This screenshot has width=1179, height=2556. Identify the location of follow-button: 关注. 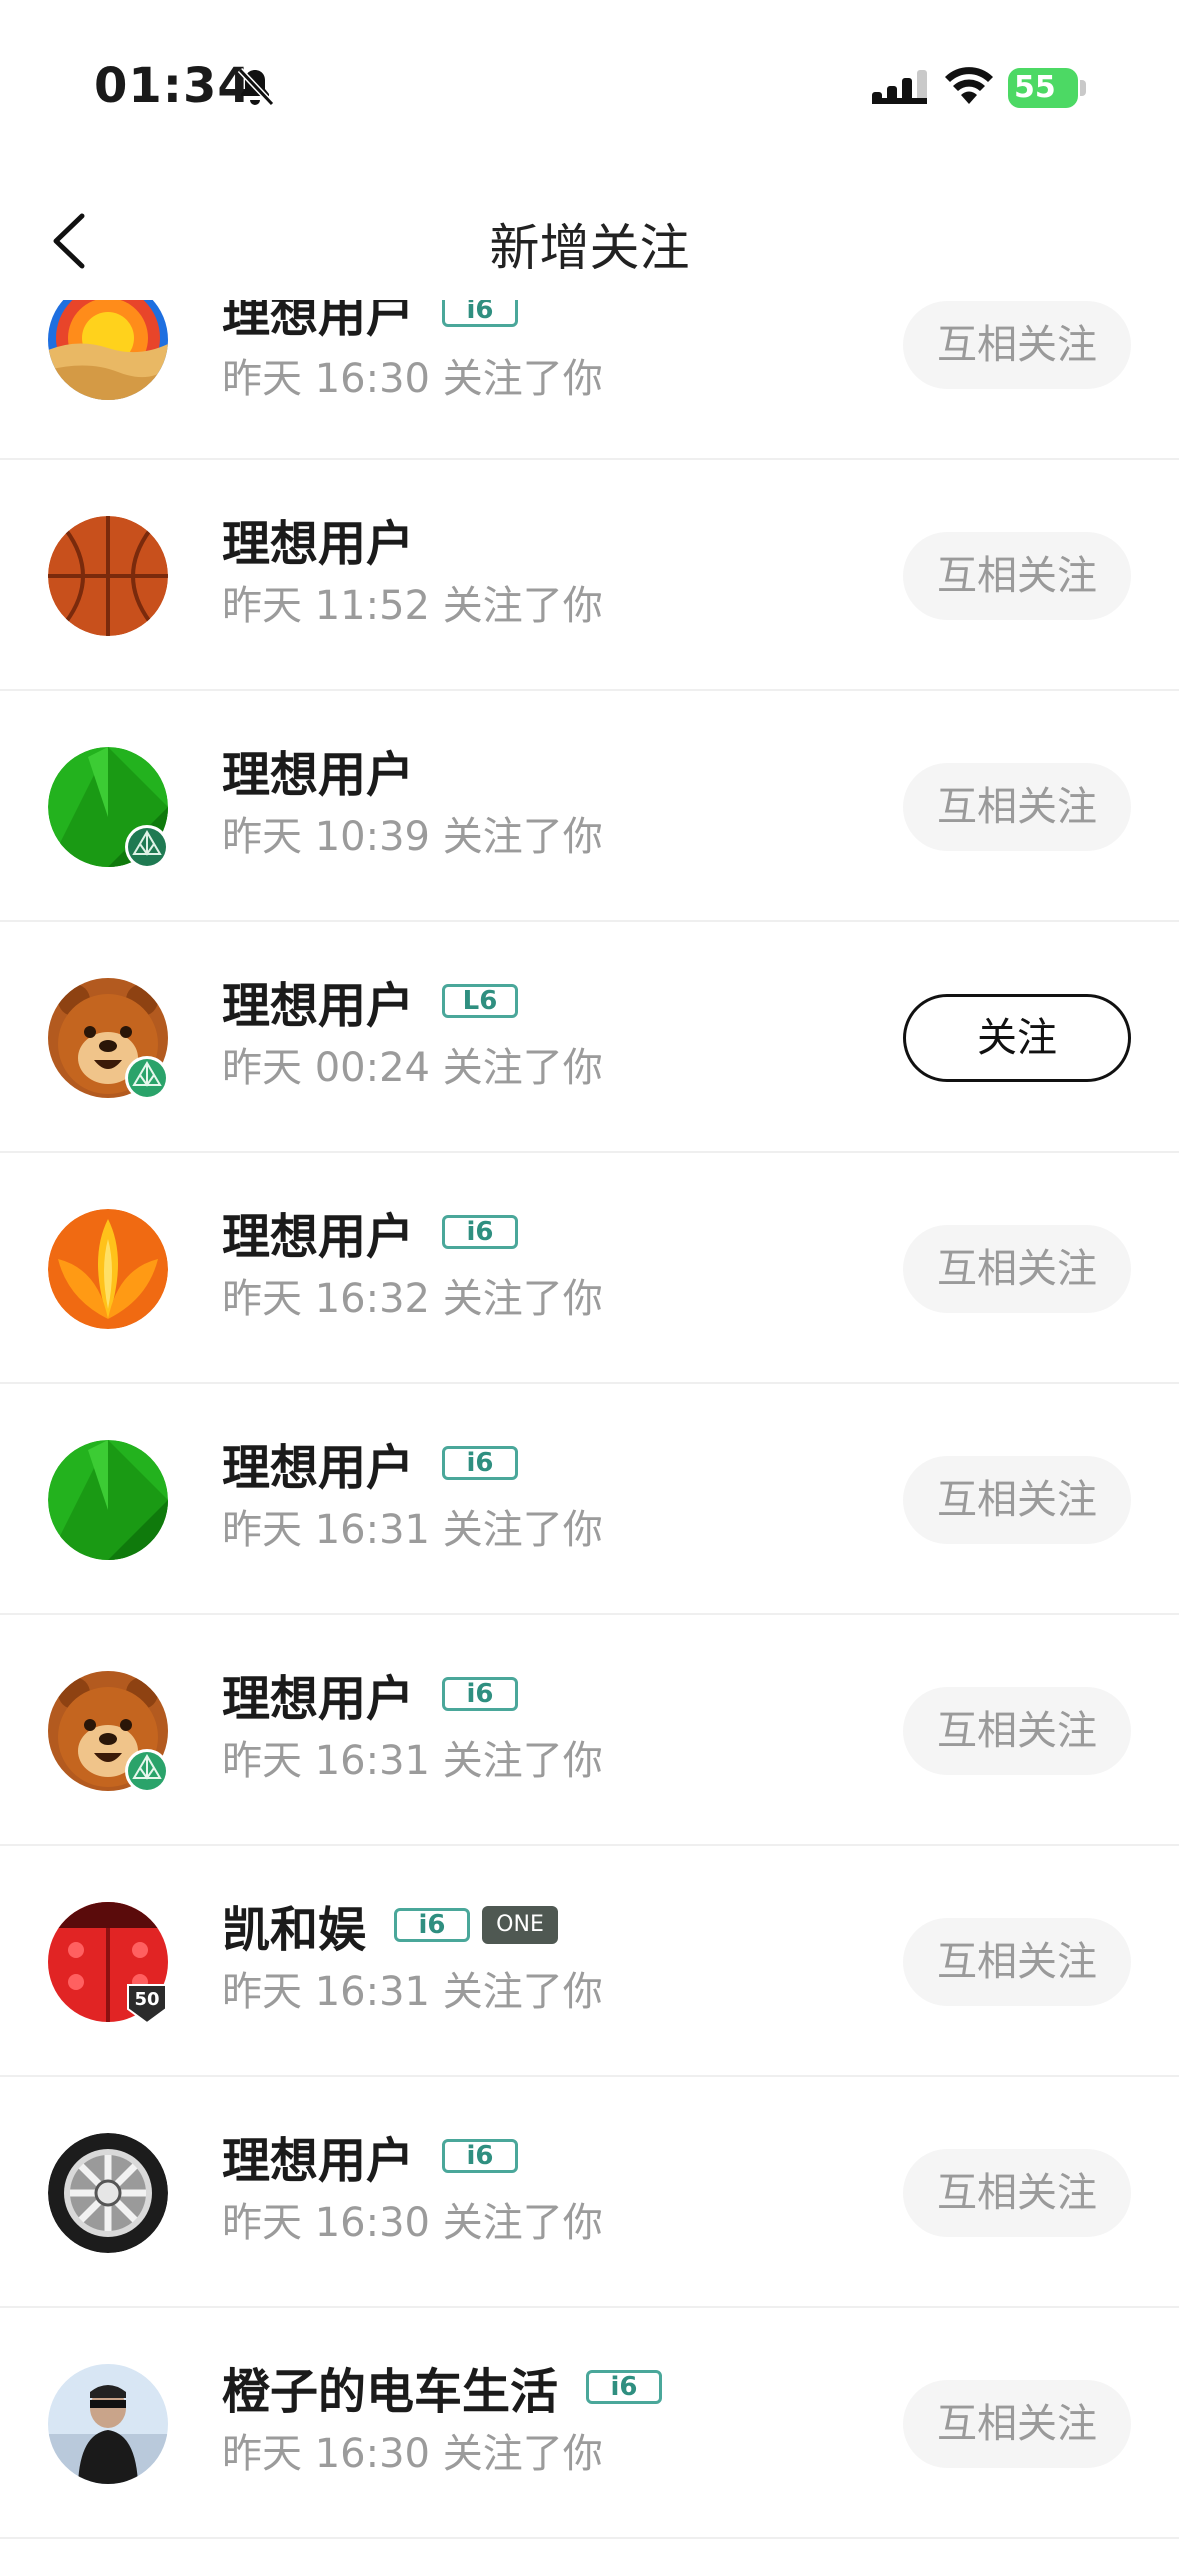
(1017, 1038).